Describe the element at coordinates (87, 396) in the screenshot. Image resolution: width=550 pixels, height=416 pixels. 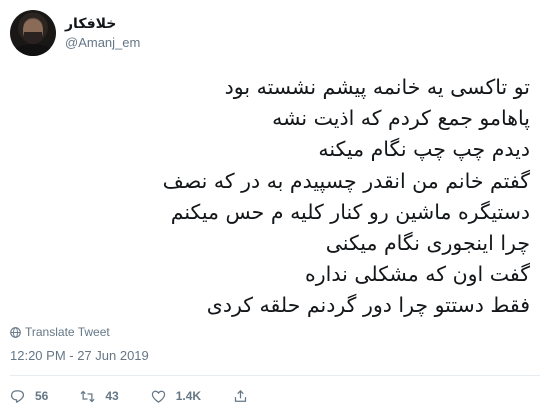
I see `retweet-icon` at that location.